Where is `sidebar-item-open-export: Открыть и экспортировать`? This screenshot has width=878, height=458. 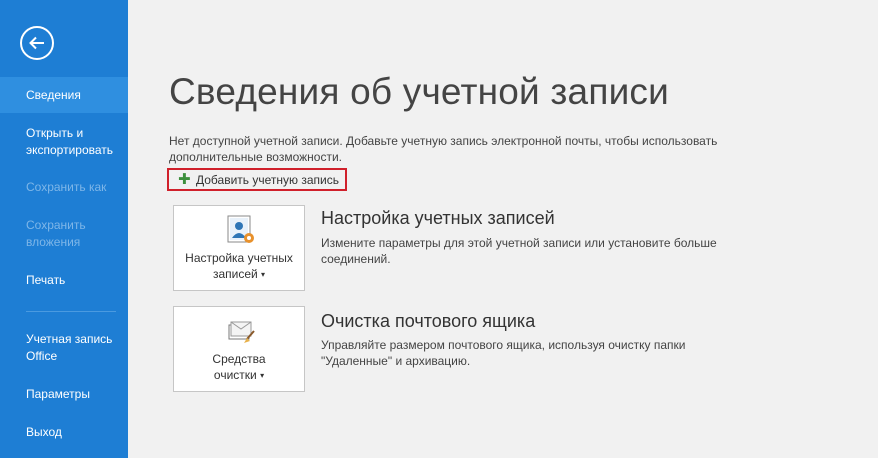
sidebar-item-open-export: Открыть и экспортировать is located at coordinates (62, 142).